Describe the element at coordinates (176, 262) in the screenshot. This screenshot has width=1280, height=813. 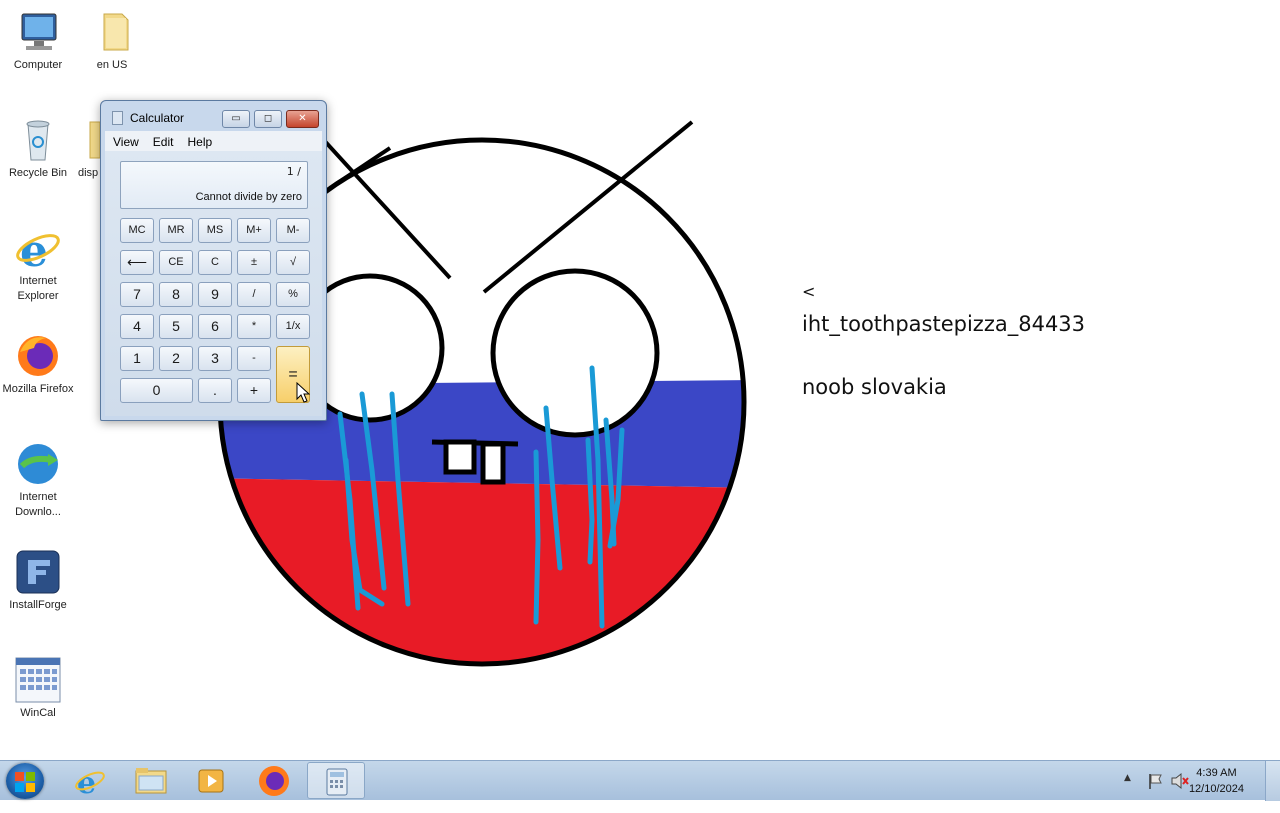
I see `clear-entry-button: CE` at that location.